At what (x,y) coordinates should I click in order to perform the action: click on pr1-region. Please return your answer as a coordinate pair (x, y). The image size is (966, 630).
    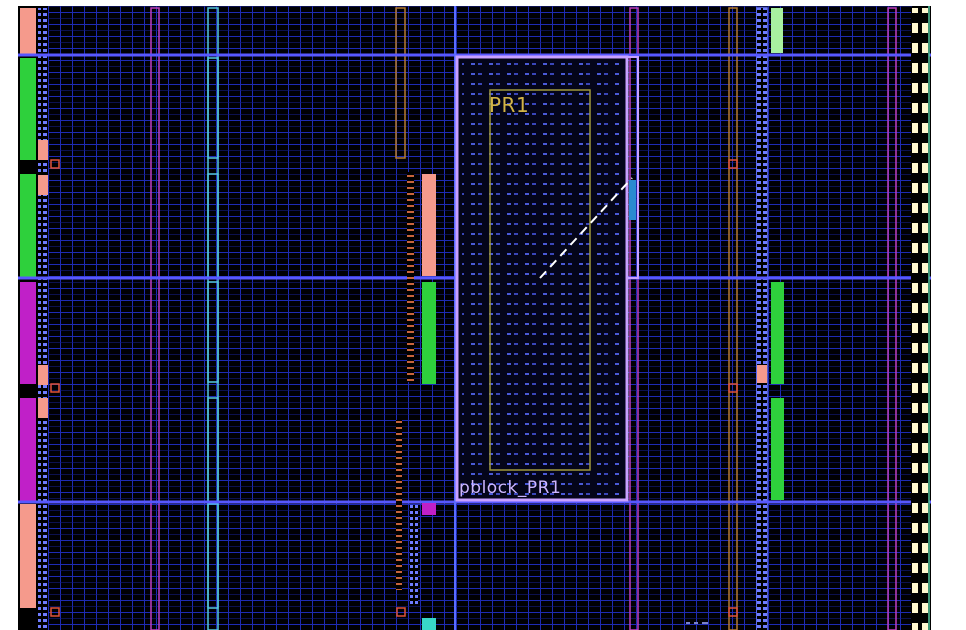
    Looking at the image, I should click on (542, 279).